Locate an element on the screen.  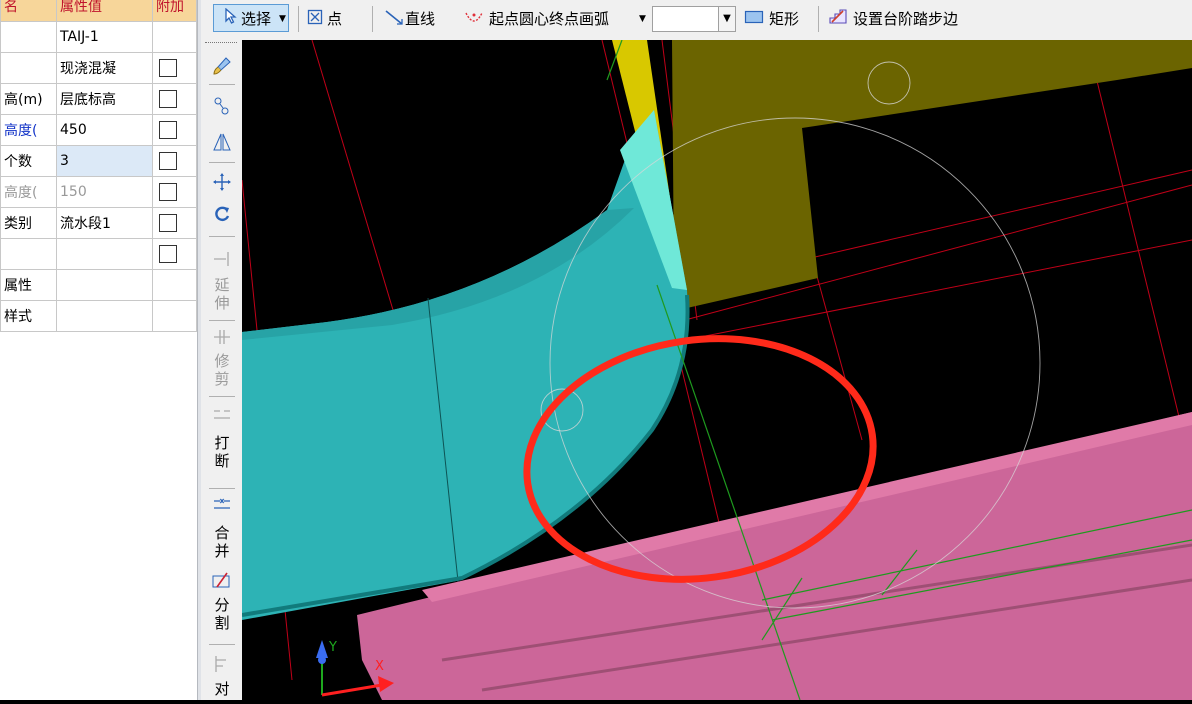
extend-label: 延伸 is located at coordinates (222, 294).